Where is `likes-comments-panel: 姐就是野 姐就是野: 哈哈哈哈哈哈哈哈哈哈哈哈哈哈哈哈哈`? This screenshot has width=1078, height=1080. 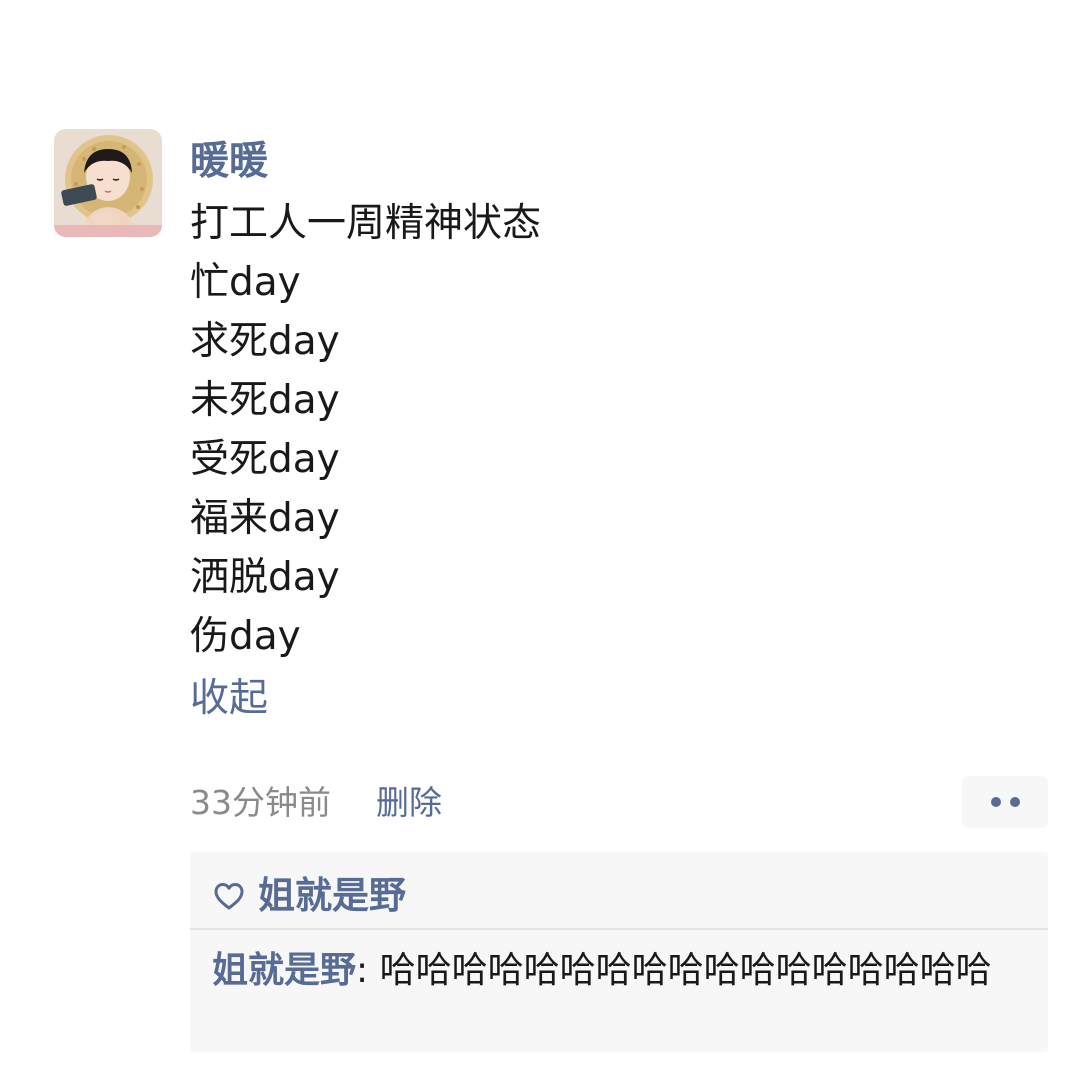 likes-comments-panel: 姐就是野 姐就是野: 哈哈哈哈哈哈哈哈哈哈哈哈哈哈哈哈哈 is located at coordinates (619, 952).